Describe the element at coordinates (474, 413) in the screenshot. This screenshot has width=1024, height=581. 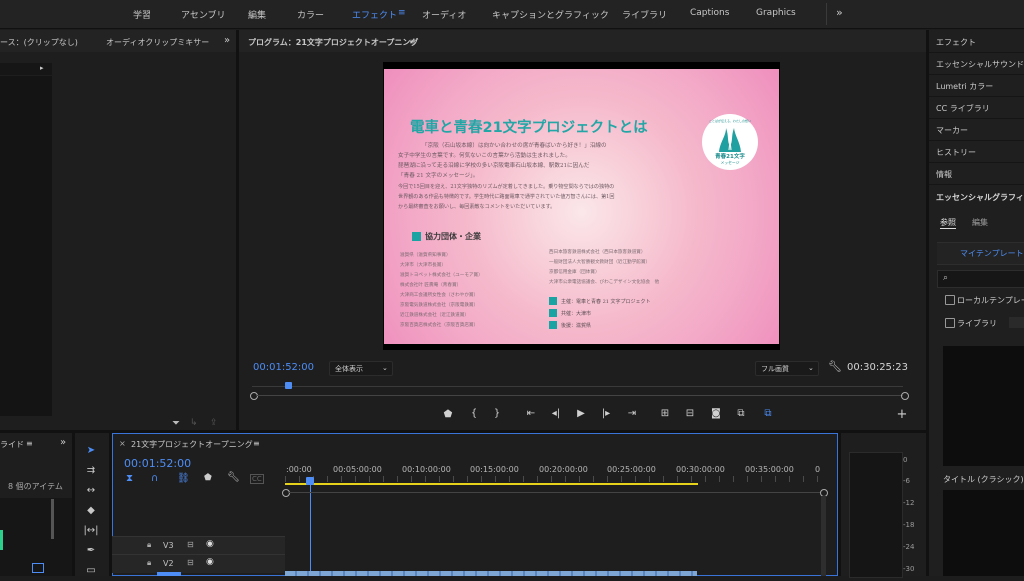
I see `mark-in-icon: {` at that location.